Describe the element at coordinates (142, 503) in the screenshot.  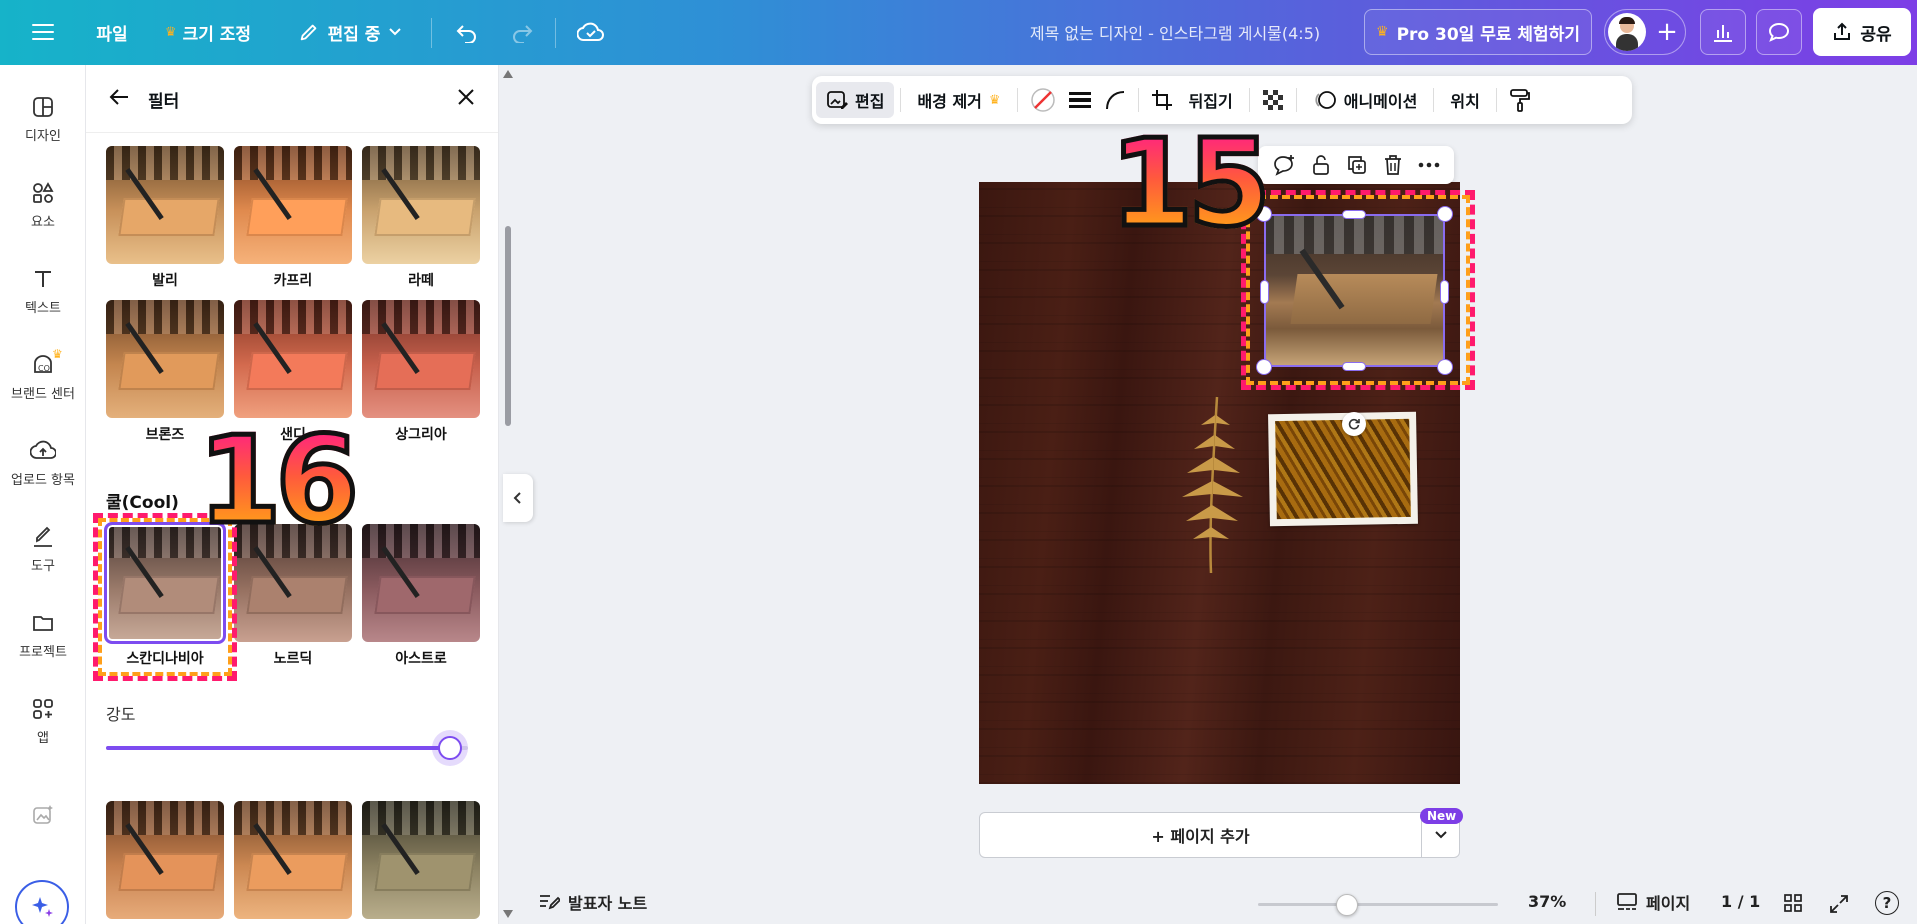
I see `cool-section-title: 쿨(Cool)` at that location.